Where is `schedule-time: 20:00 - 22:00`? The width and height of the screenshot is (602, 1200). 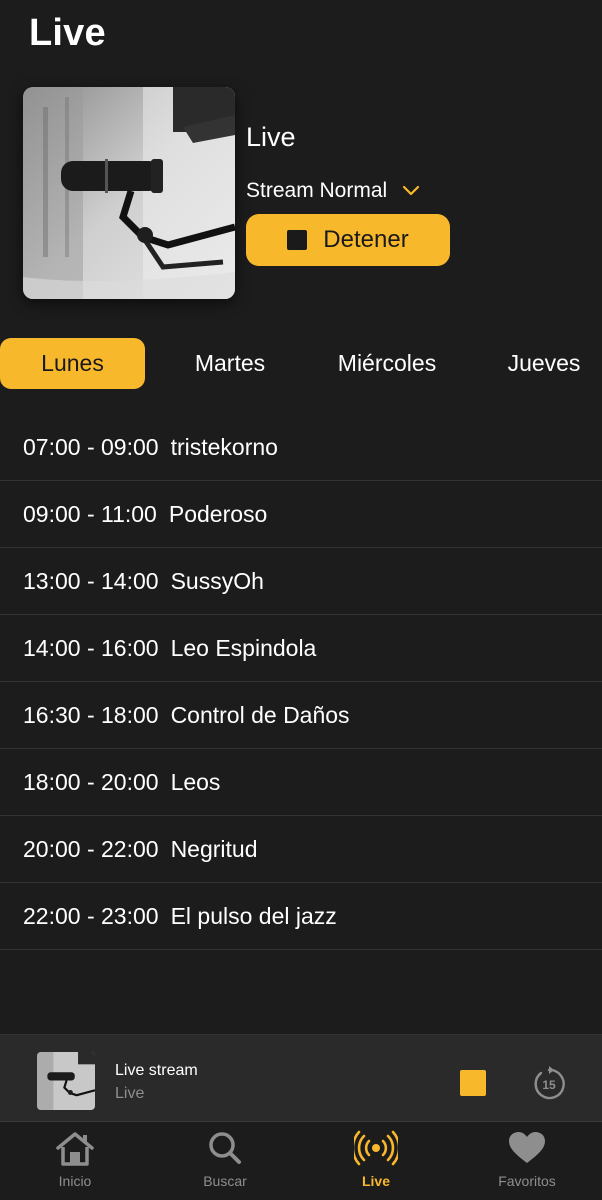
schedule-time: 20:00 - 22:00 is located at coordinates (91, 848).